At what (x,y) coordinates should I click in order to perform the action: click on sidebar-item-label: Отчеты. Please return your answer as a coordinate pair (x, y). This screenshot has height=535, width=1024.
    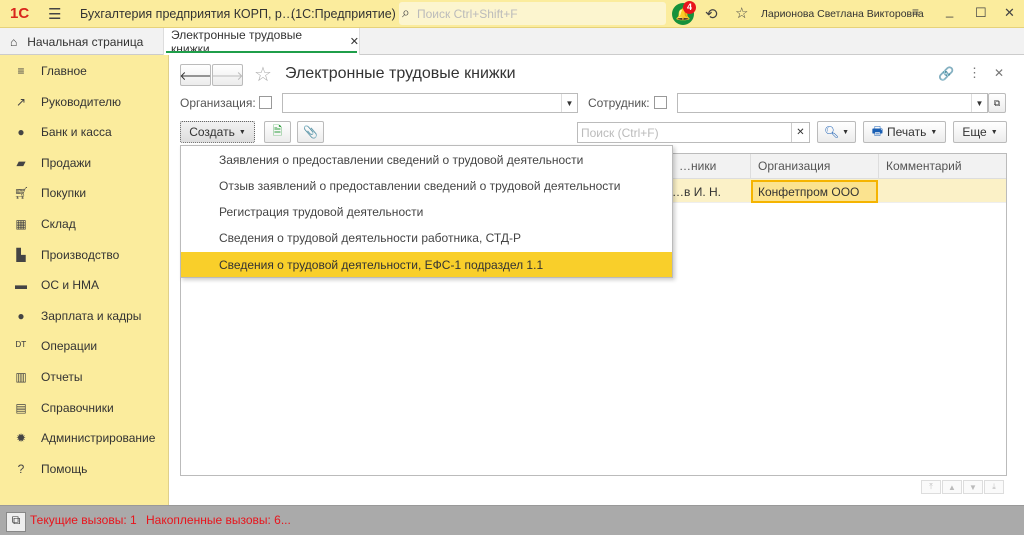
    Looking at the image, I should click on (62, 377).